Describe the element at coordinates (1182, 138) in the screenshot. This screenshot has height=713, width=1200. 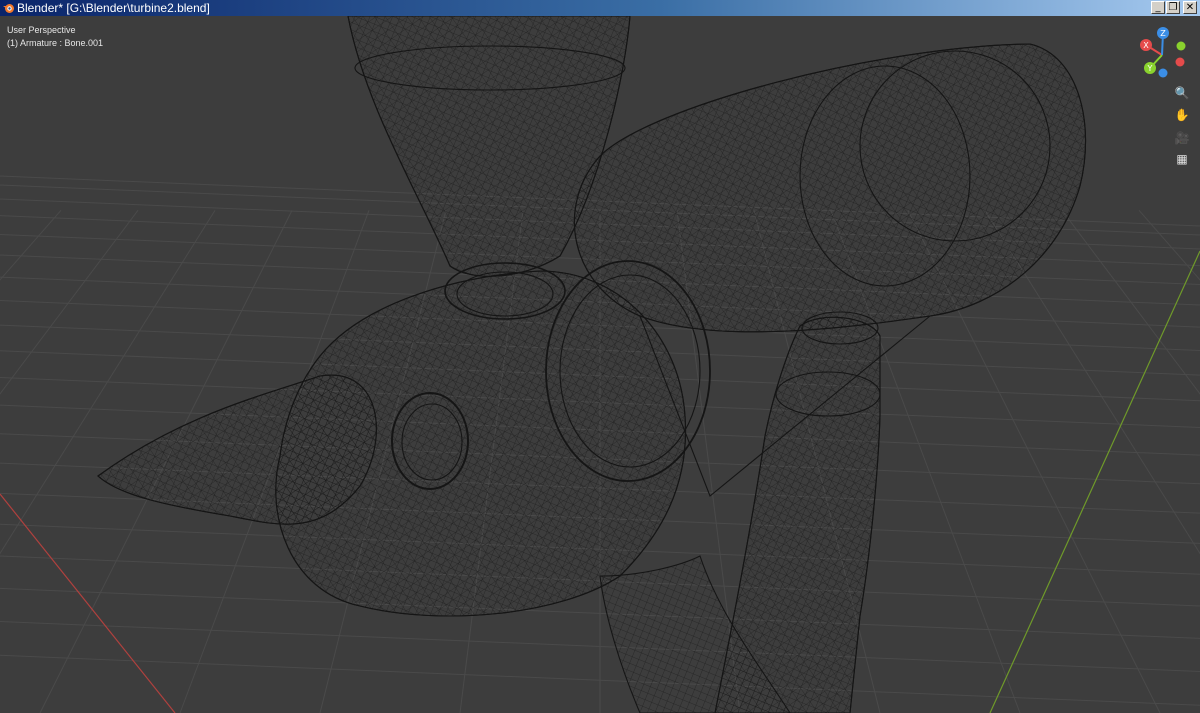
I see `camera-icon: 🎥` at that location.